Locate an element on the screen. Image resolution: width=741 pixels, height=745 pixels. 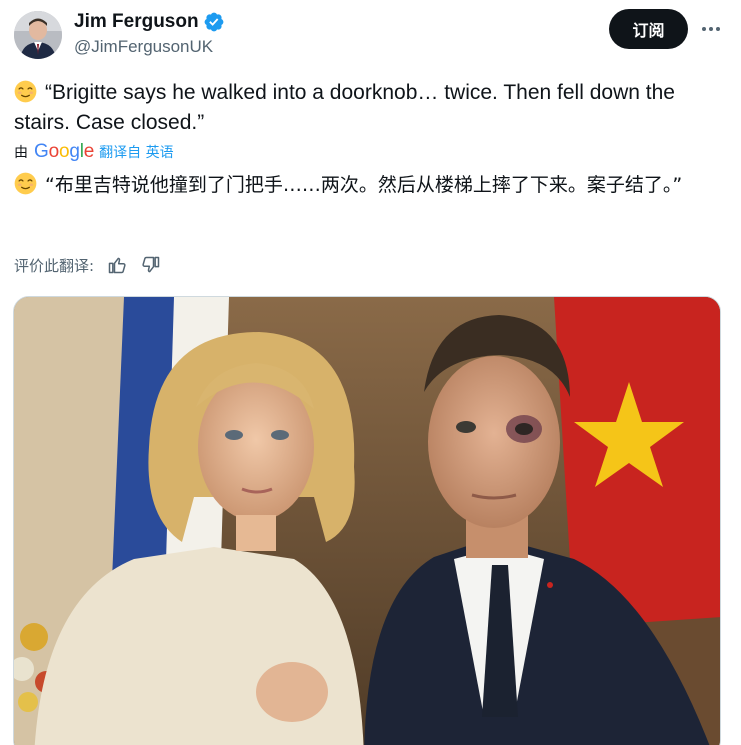
translated-by-label: 由 is located at coordinates (21, 153).